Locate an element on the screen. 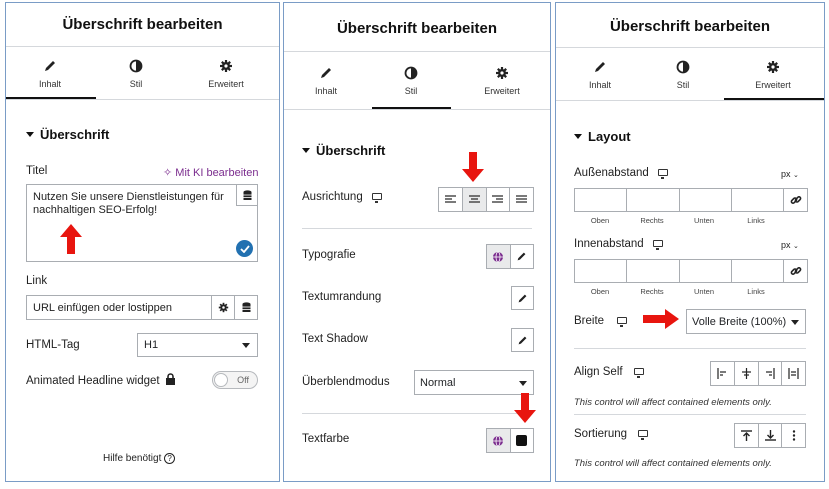 This screenshot has height=489, width=829. align-center-icon is located at coordinates (746, 373).